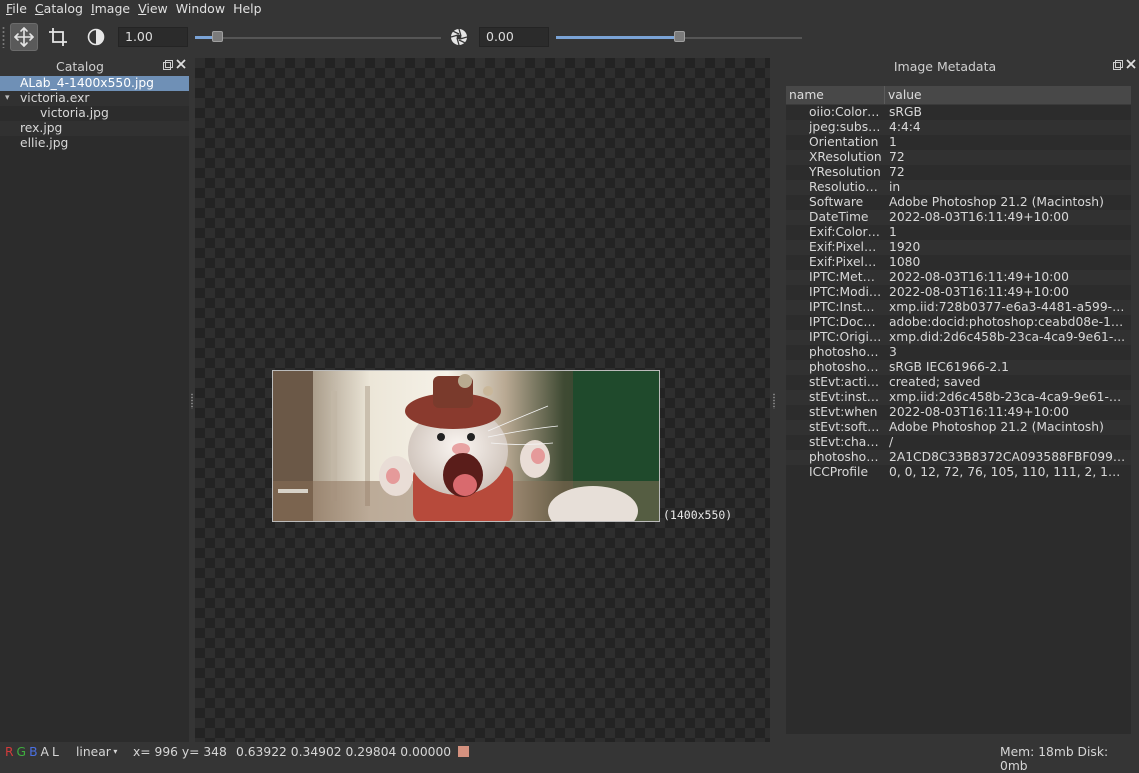 The height and width of the screenshot is (773, 1139). What do you see at coordinates (7, 98) in the screenshot?
I see `expander-arrow-icon: ▾` at bounding box center [7, 98].